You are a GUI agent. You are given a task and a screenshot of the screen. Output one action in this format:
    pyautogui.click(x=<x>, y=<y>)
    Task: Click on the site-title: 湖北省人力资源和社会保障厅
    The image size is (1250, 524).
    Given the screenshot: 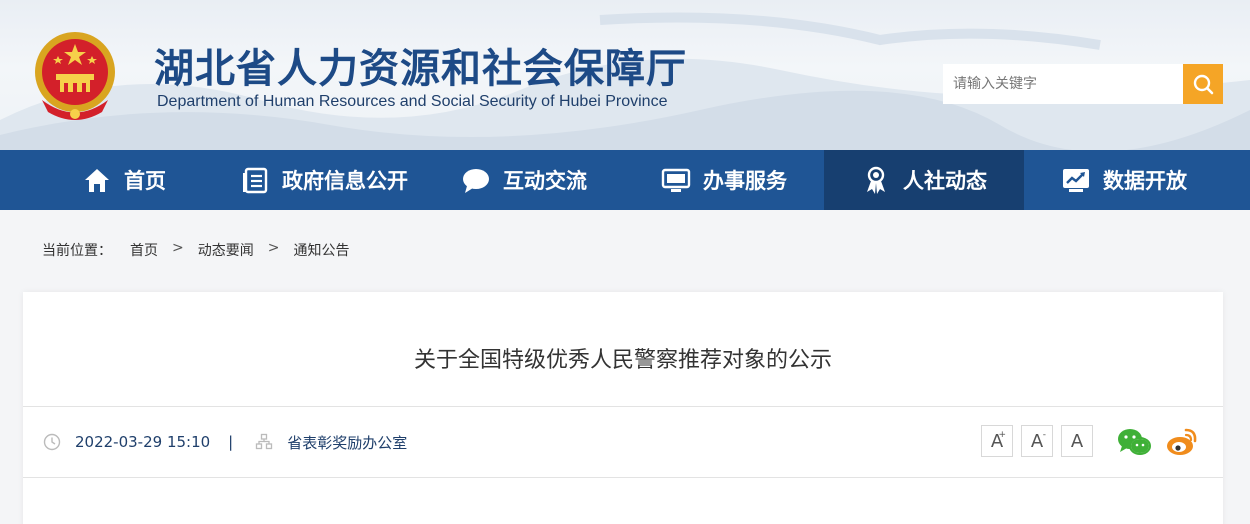 What is the action you would take?
    pyautogui.click(x=420, y=68)
    